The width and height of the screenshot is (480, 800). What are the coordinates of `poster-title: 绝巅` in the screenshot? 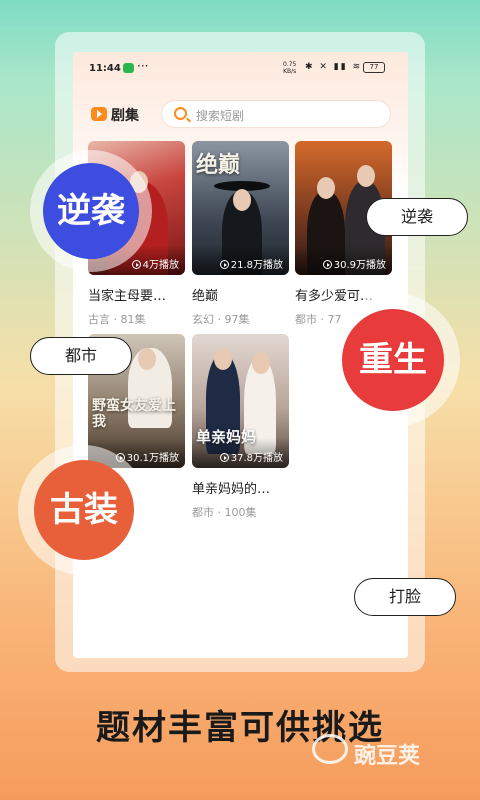 It's located at (218, 165).